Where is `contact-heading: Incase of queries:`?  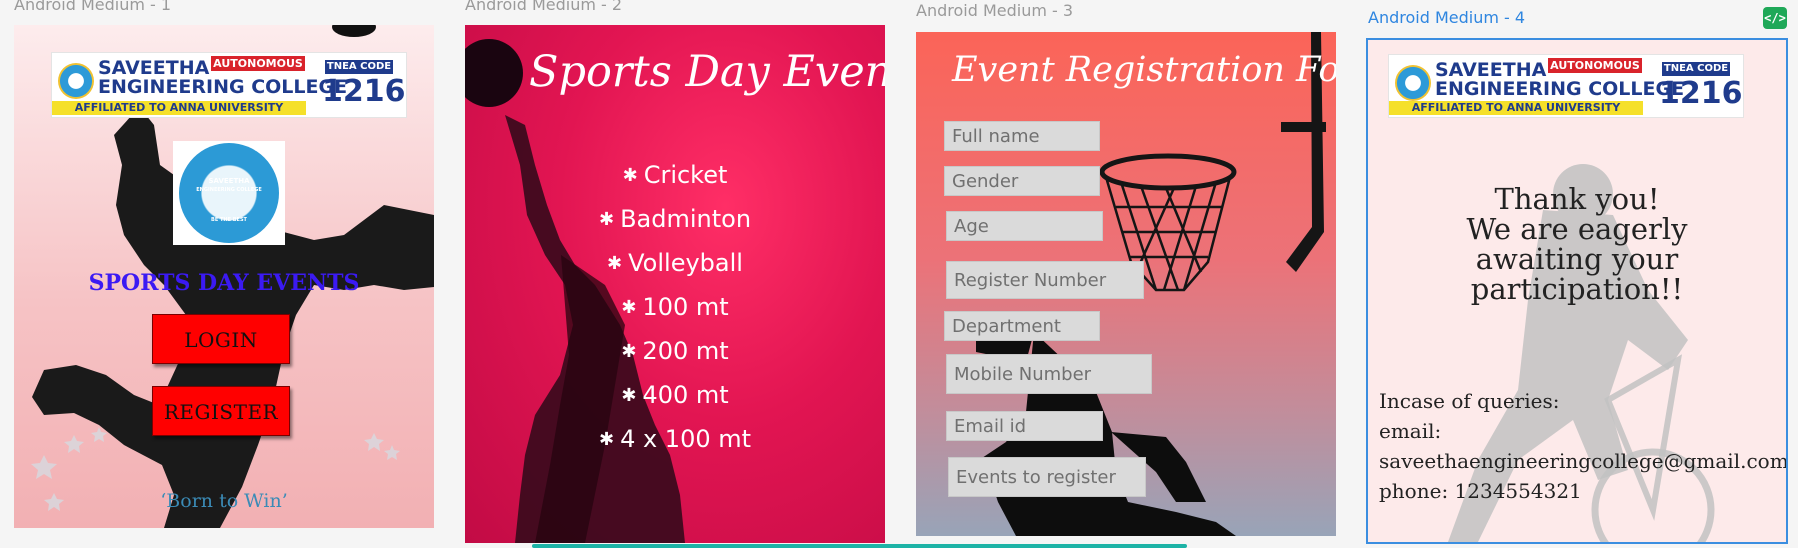 contact-heading: Incase of queries: is located at coordinates (1469, 401).